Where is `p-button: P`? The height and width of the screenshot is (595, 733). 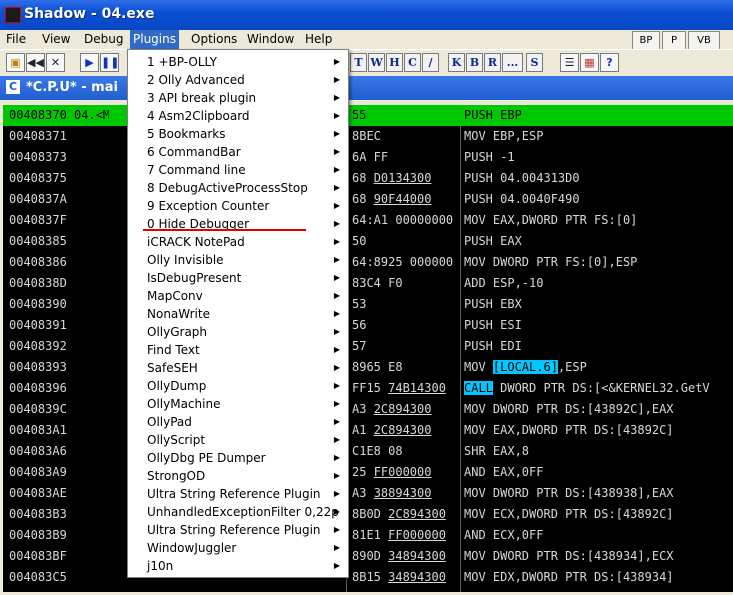 p-button: P is located at coordinates (674, 40).